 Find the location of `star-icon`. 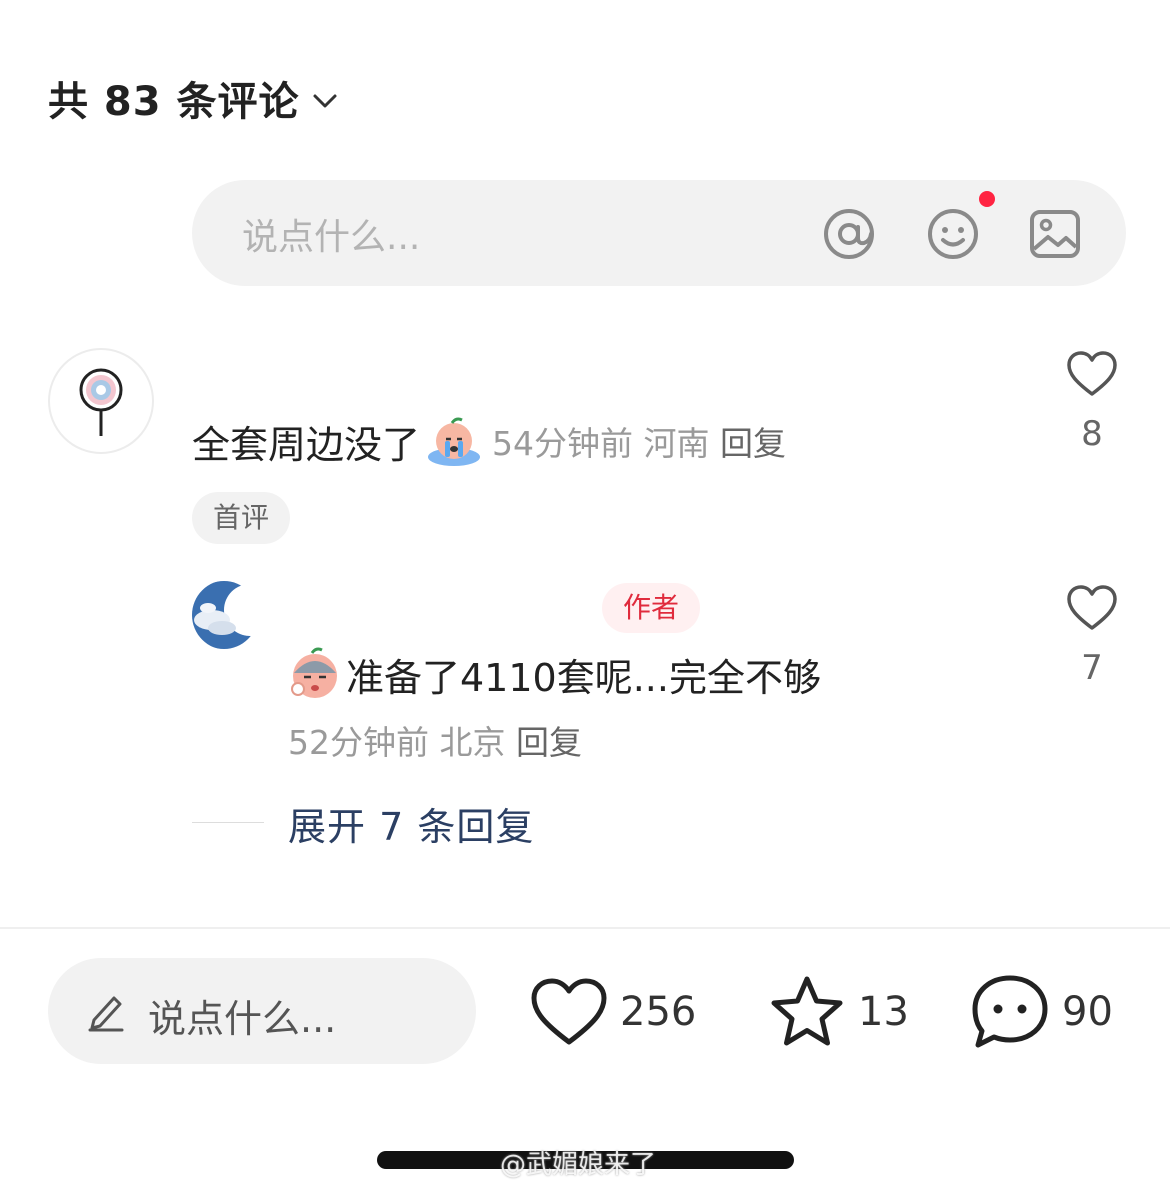

star-icon is located at coordinates (807, 1011).